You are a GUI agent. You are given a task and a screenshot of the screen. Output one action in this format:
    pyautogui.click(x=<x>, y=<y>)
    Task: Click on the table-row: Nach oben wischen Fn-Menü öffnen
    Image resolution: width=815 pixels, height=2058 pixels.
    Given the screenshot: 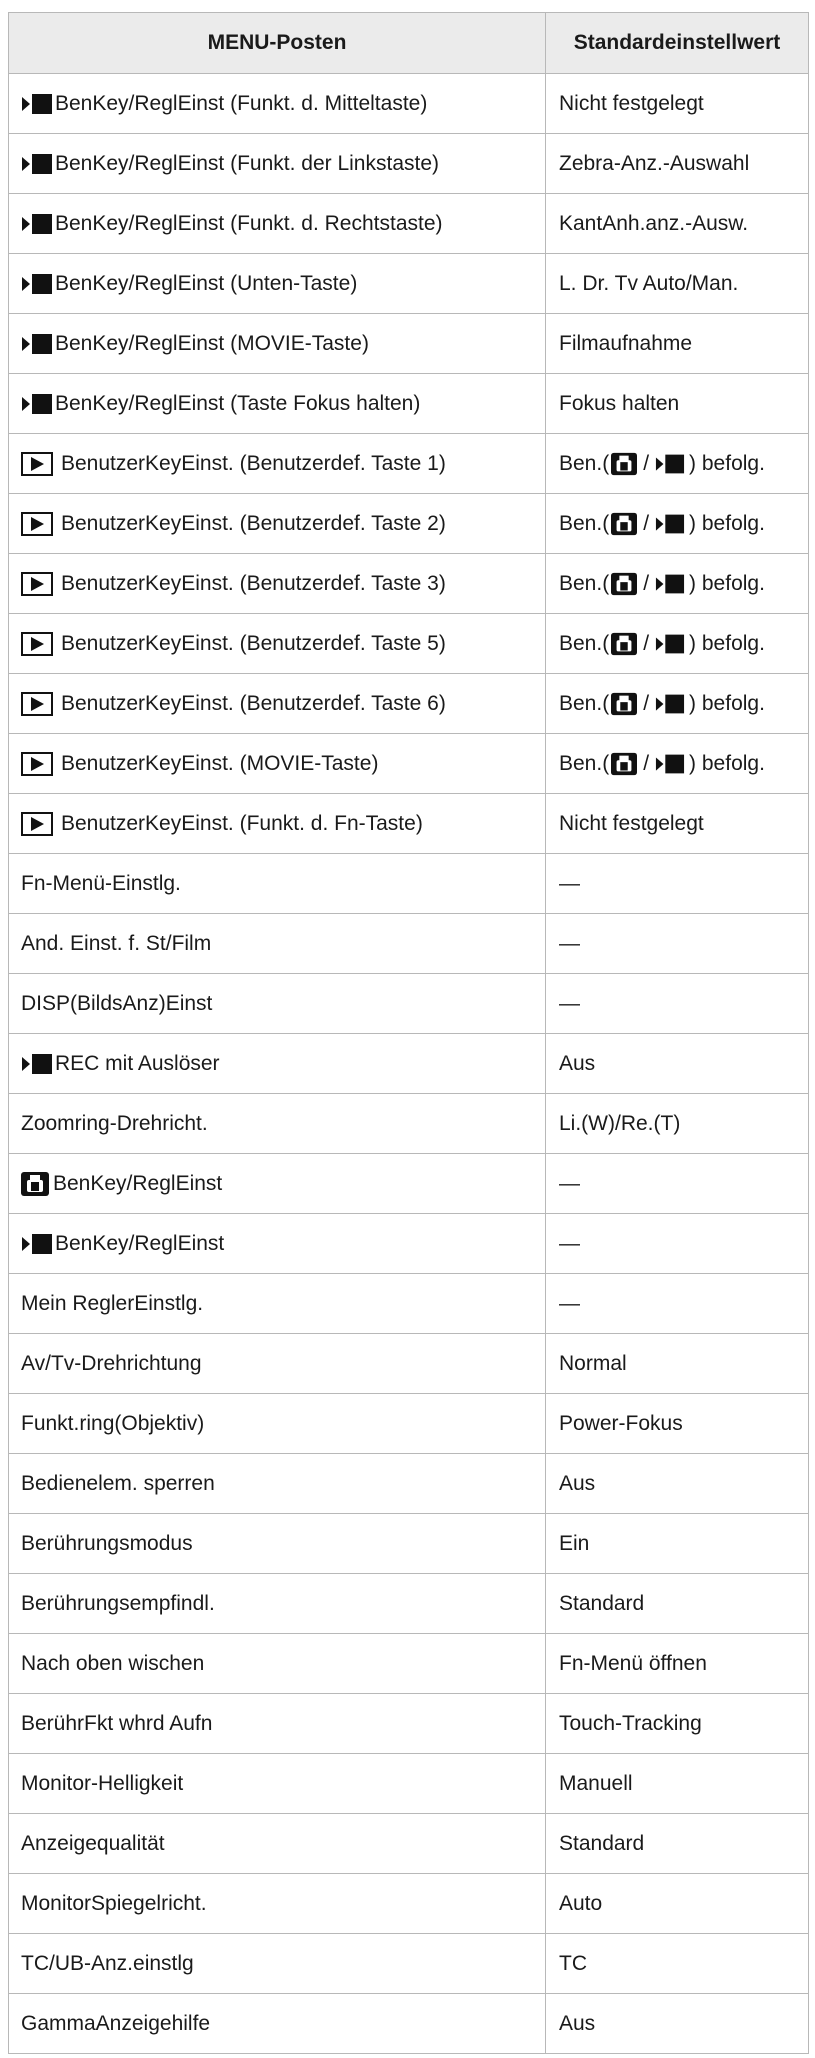 What is the action you would take?
    pyautogui.click(x=408, y=1663)
    